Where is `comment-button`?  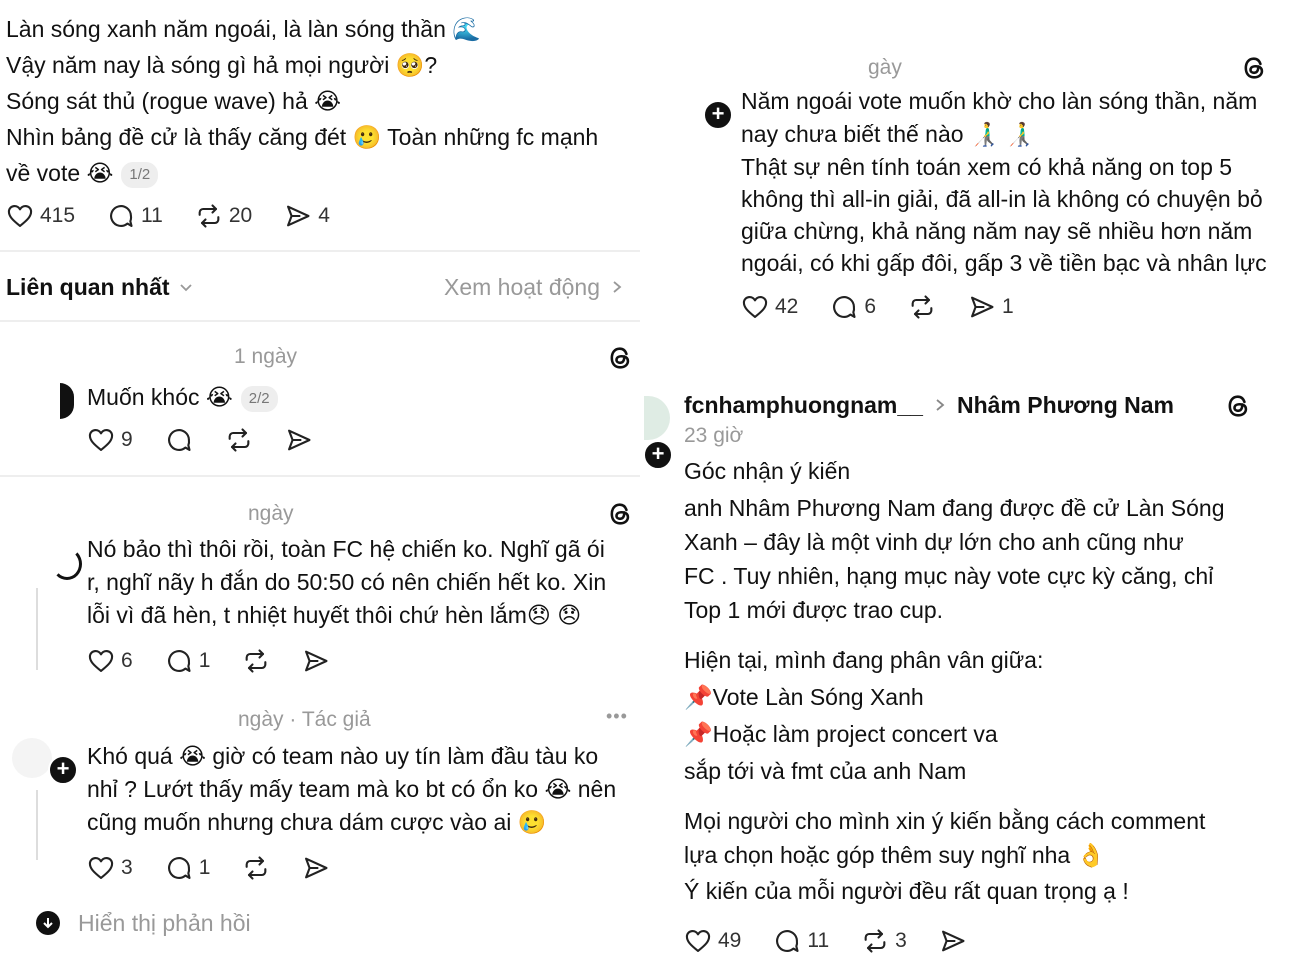 comment-button is located at coordinates (179, 440).